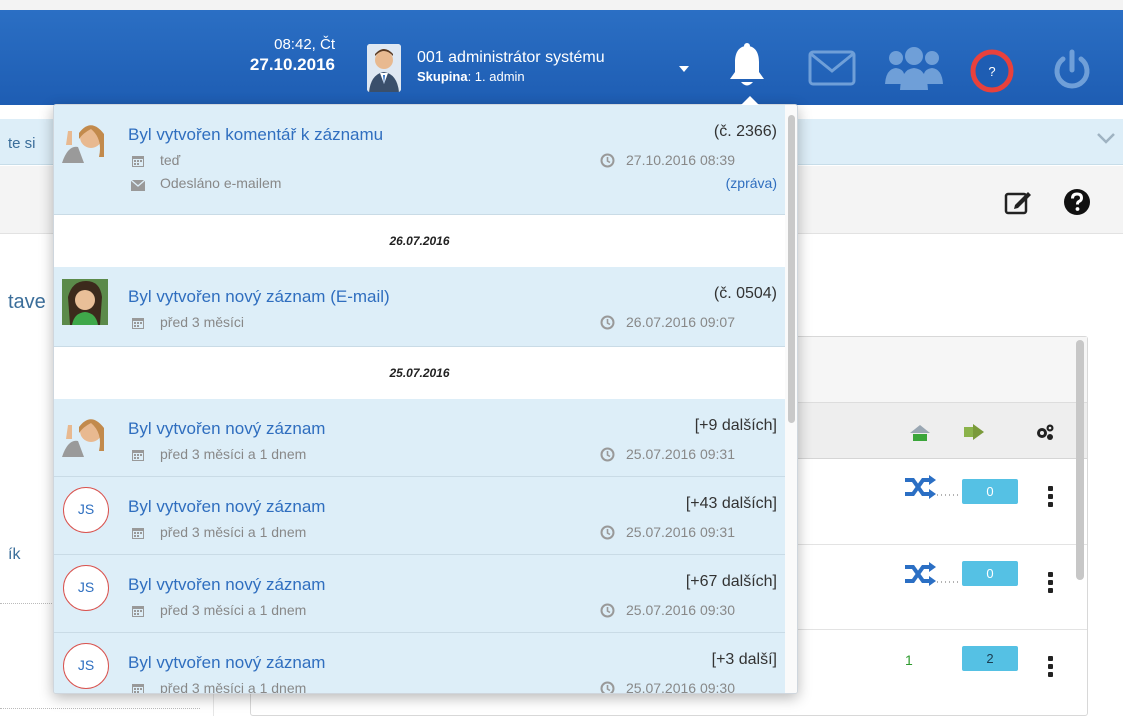 The height and width of the screenshot is (716, 1123). What do you see at coordinates (1045, 434) in the screenshot?
I see `gears-icon` at bounding box center [1045, 434].